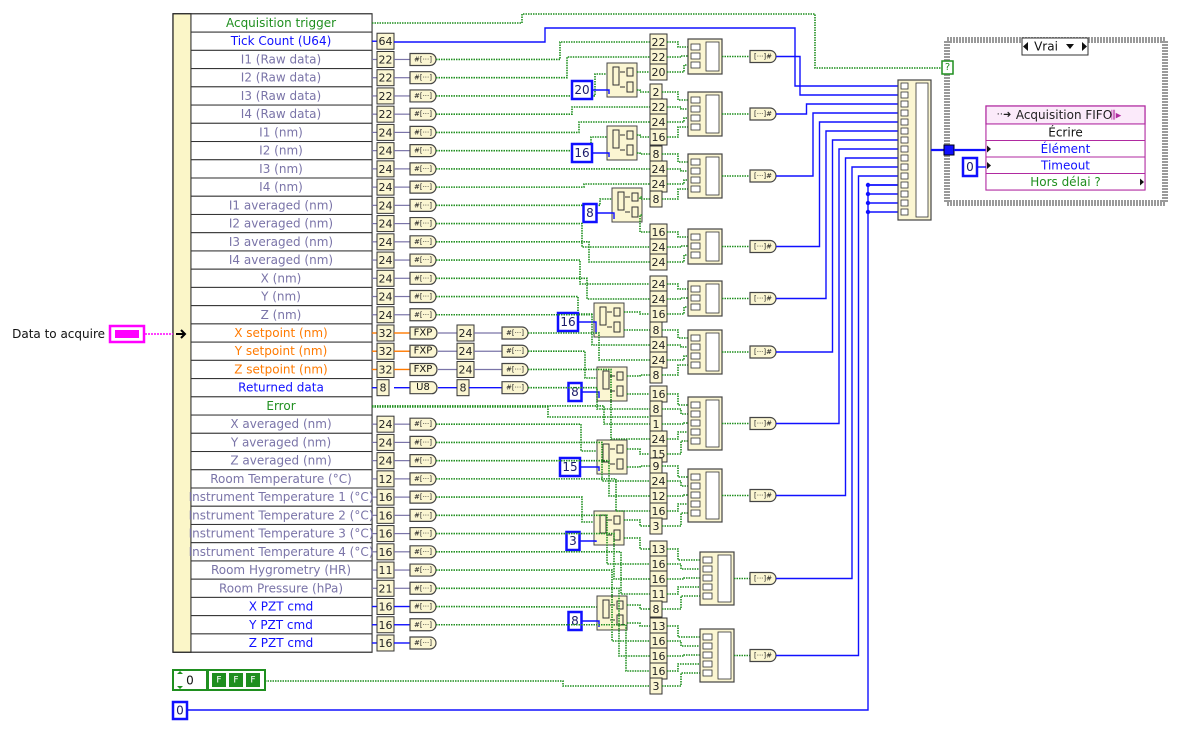  What do you see at coordinates (281, 479) in the screenshot?
I see `unbundle-element-label: Room Temperature (°C)` at bounding box center [281, 479].